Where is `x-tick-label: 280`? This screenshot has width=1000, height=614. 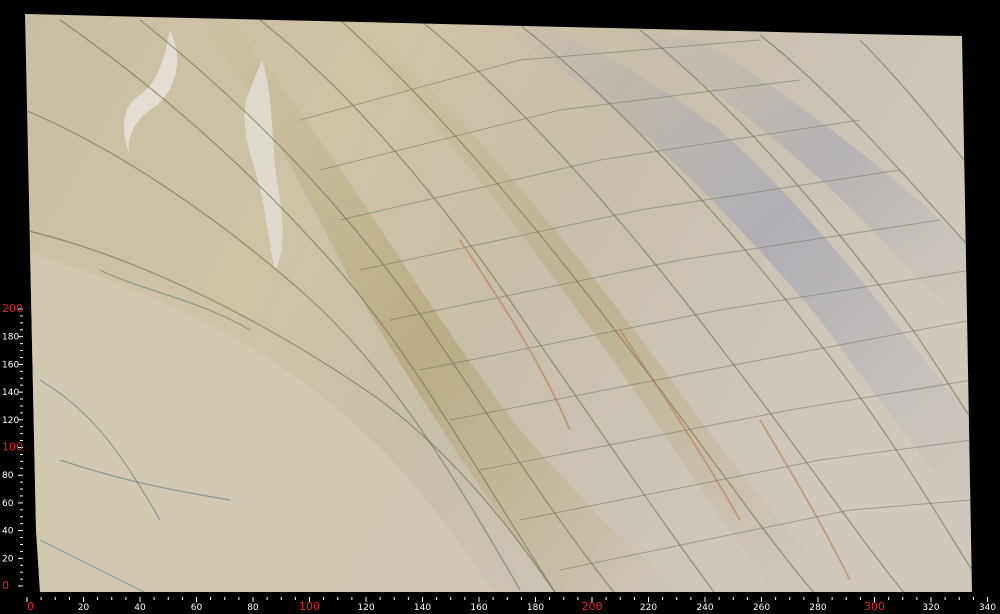
x-tick-label: 280 is located at coordinates (817, 608).